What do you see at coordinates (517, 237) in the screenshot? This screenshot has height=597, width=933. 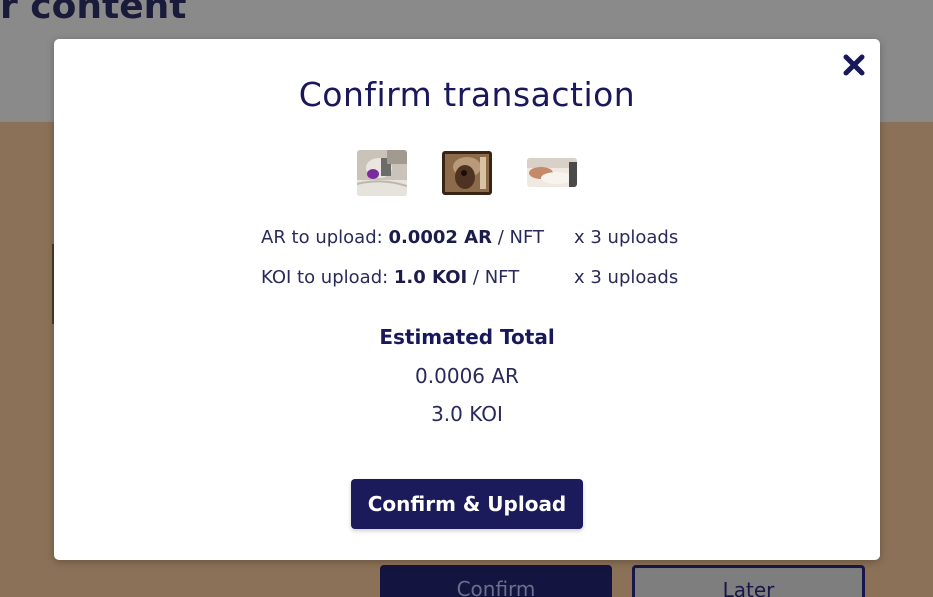 I see `ar-cost-unit: / NFT` at bounding box center [517, 237].